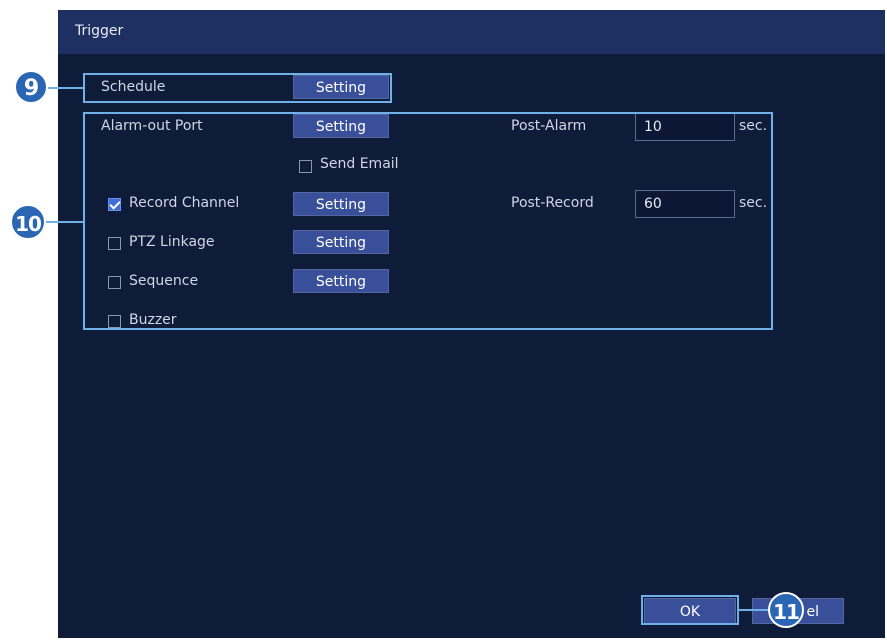 This screenshot has width=887, height=640. I want to click on dialog-title: Trigger, so click(99, 31).